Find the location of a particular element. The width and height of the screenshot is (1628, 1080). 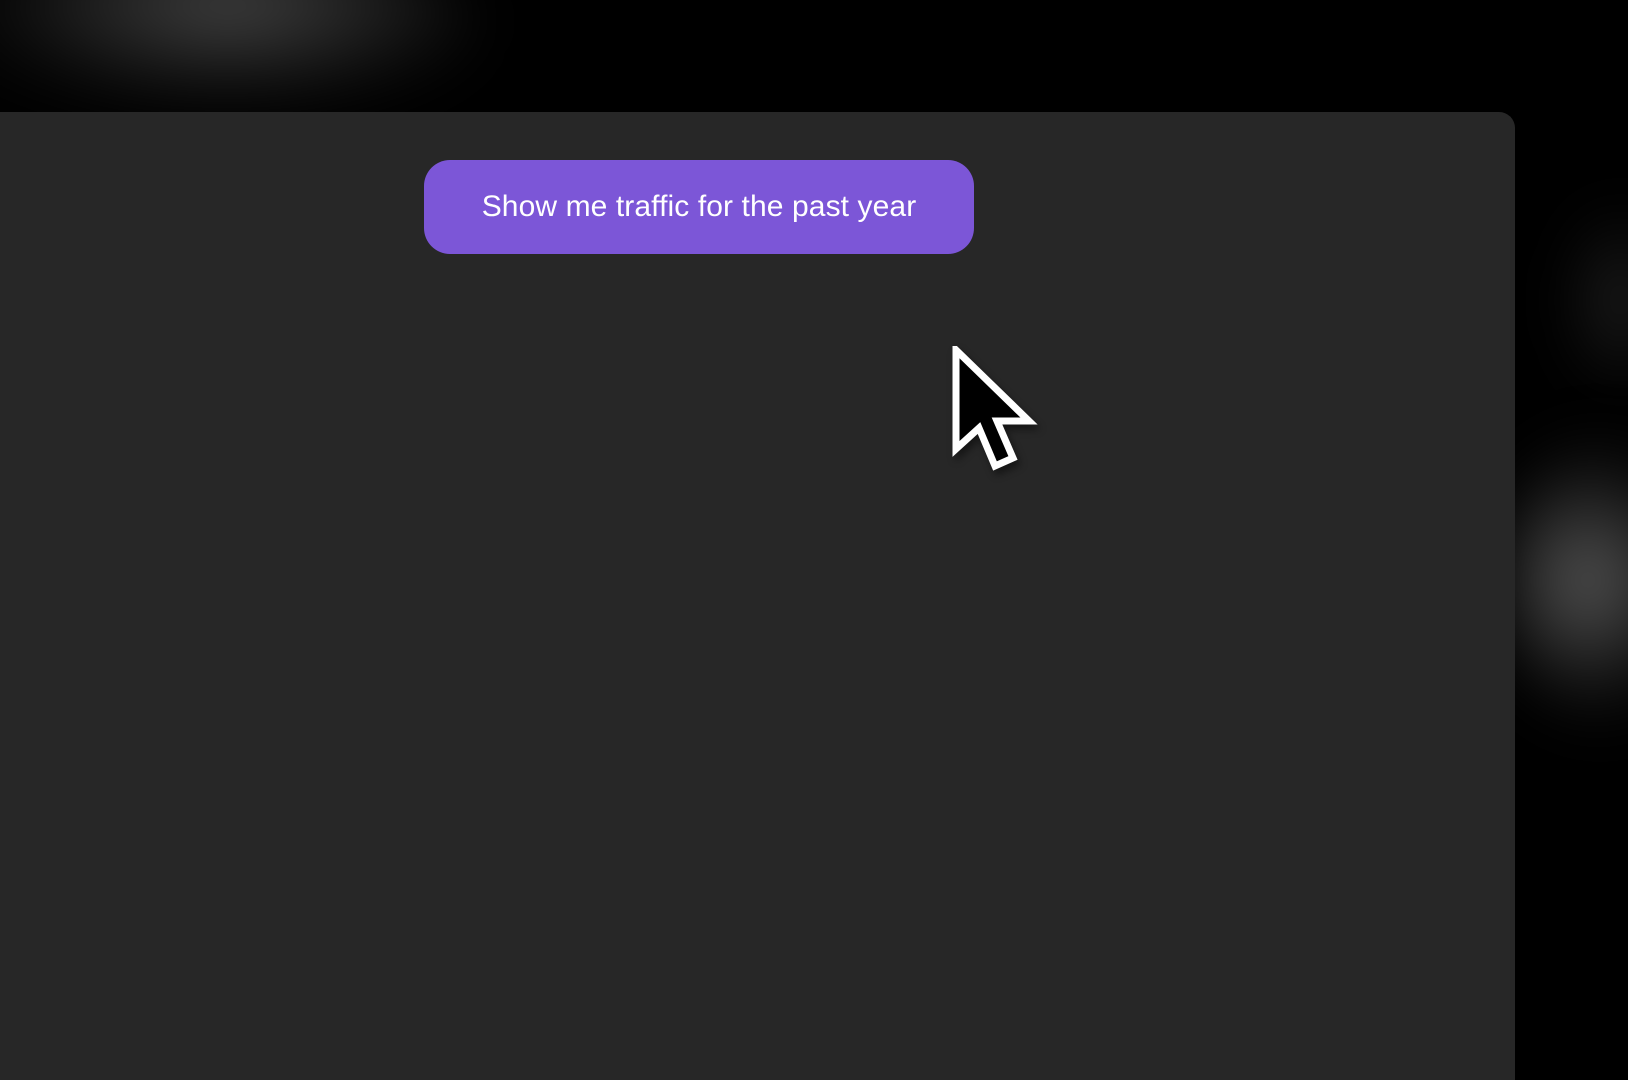

background-blur-right-upper is located at coordinates (1594, 300).